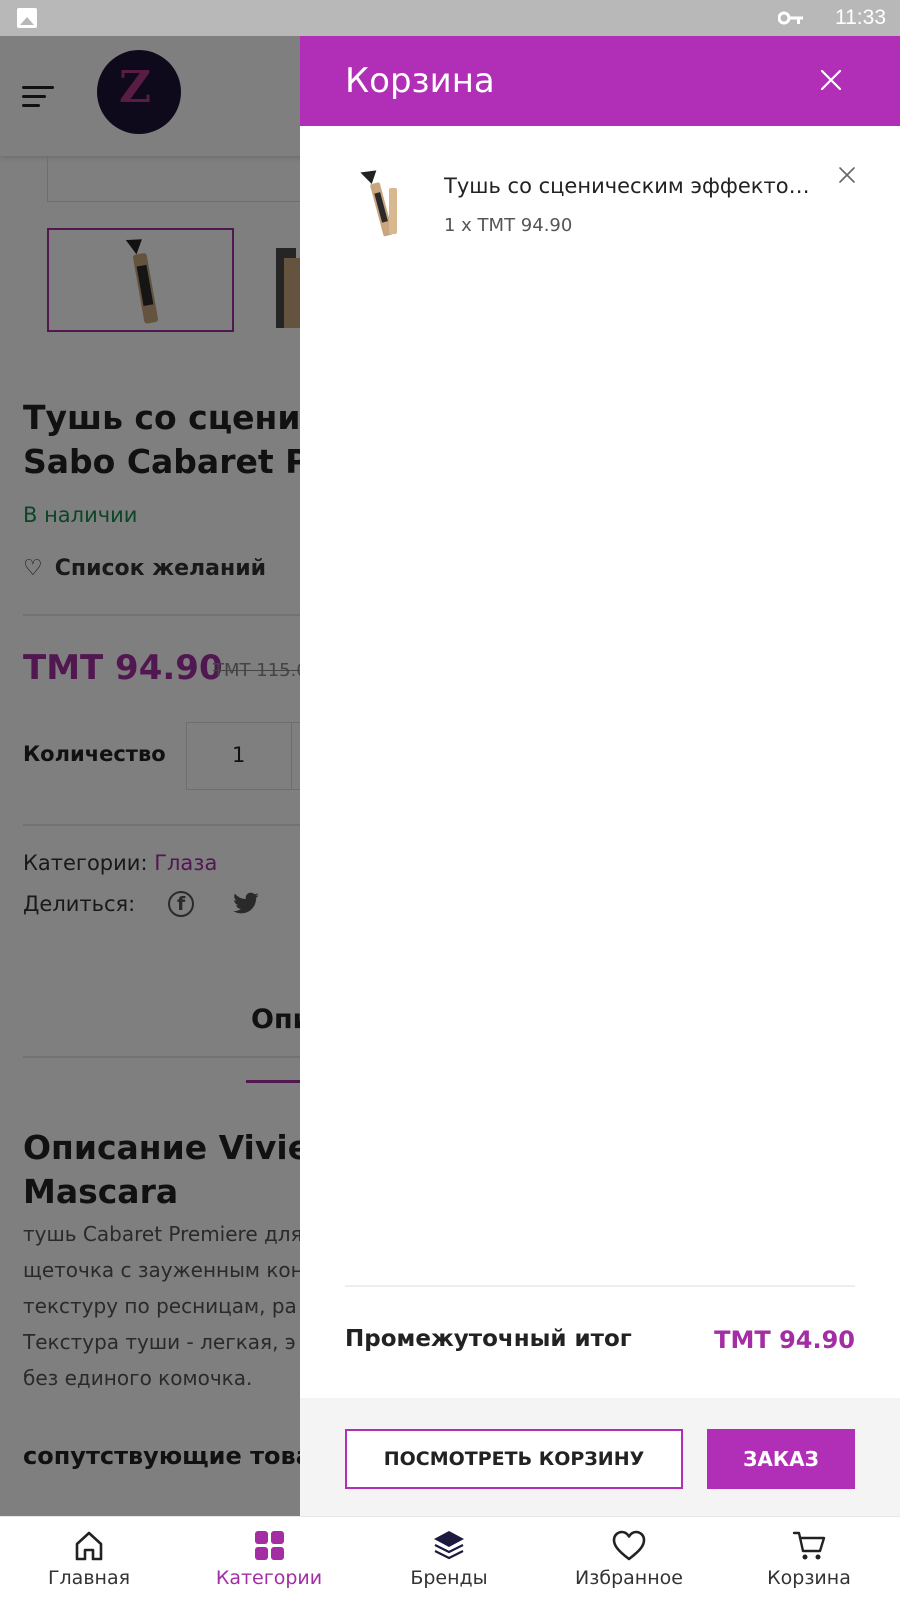 This screenshot has height=1600, width=900. I want to click on image-icon, so click(27, 18).